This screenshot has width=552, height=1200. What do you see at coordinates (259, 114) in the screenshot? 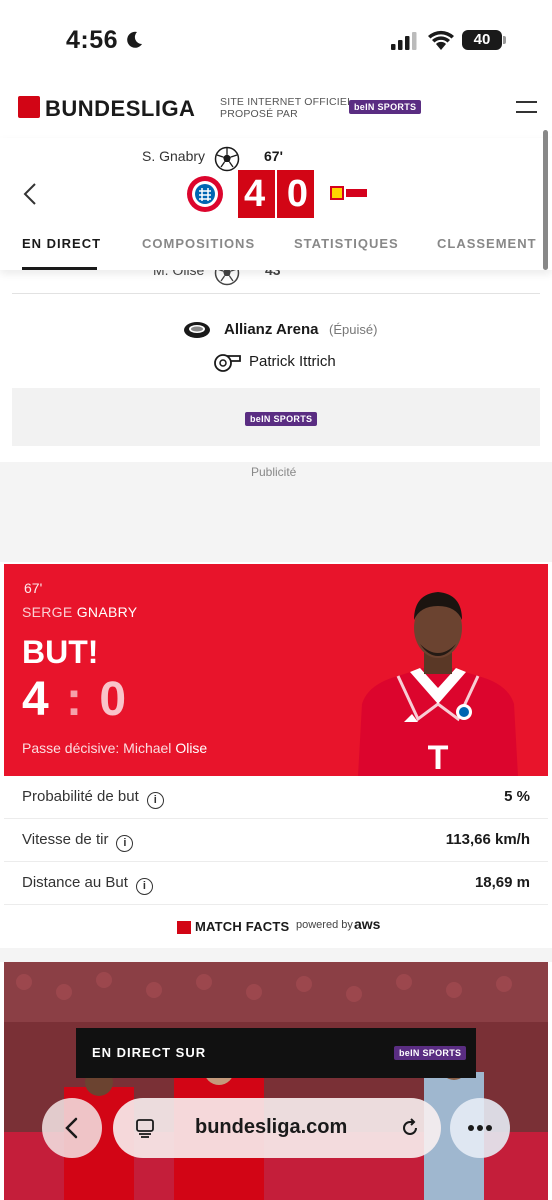
I see `official-line-2: PROPOSÉ PAR` at bounding box center [259, 114].